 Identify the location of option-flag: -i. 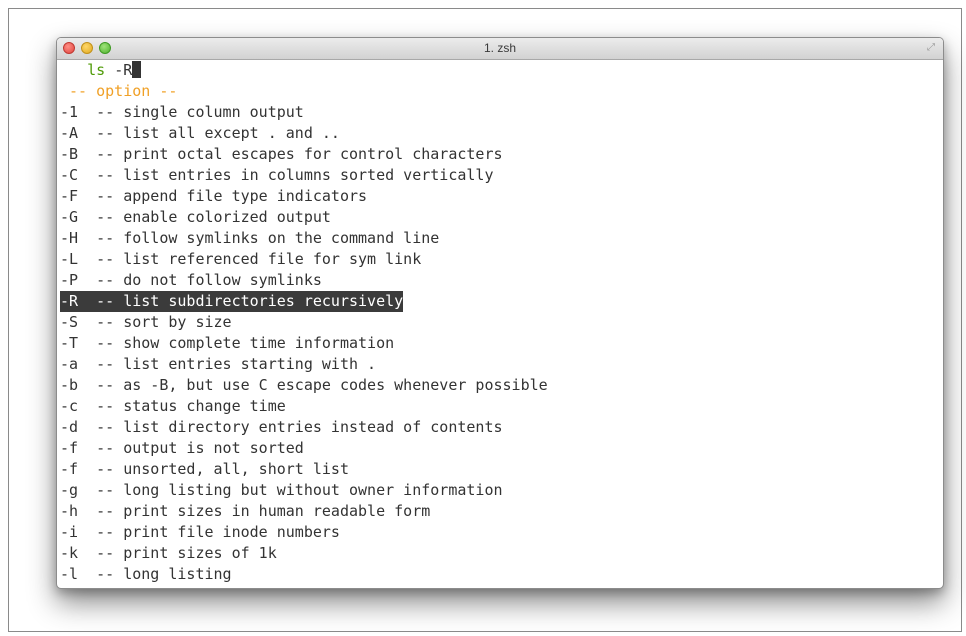
(69, 532).